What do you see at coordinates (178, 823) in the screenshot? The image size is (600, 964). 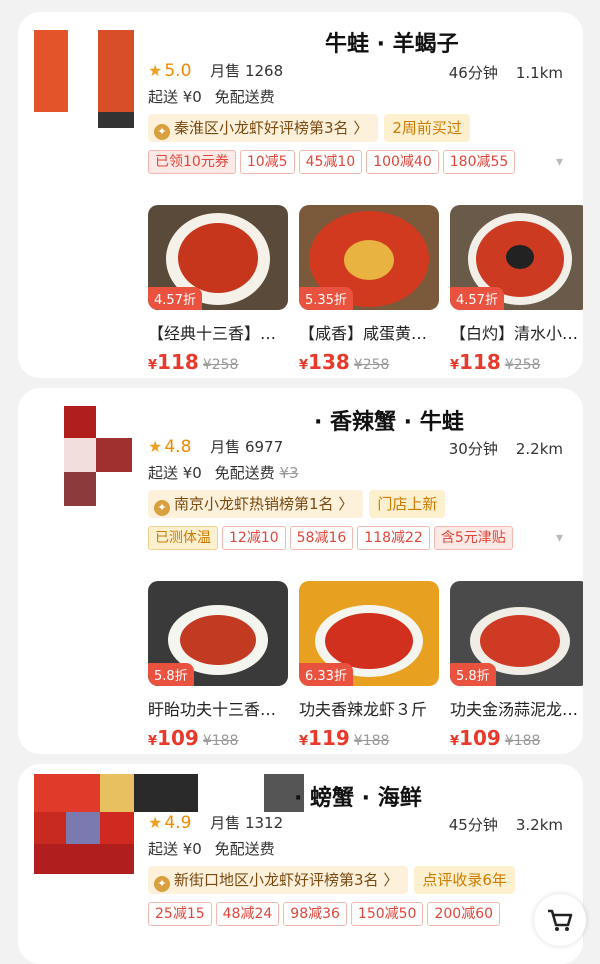 I see `store-rating: 4.9` at bounding box center [178, 823].